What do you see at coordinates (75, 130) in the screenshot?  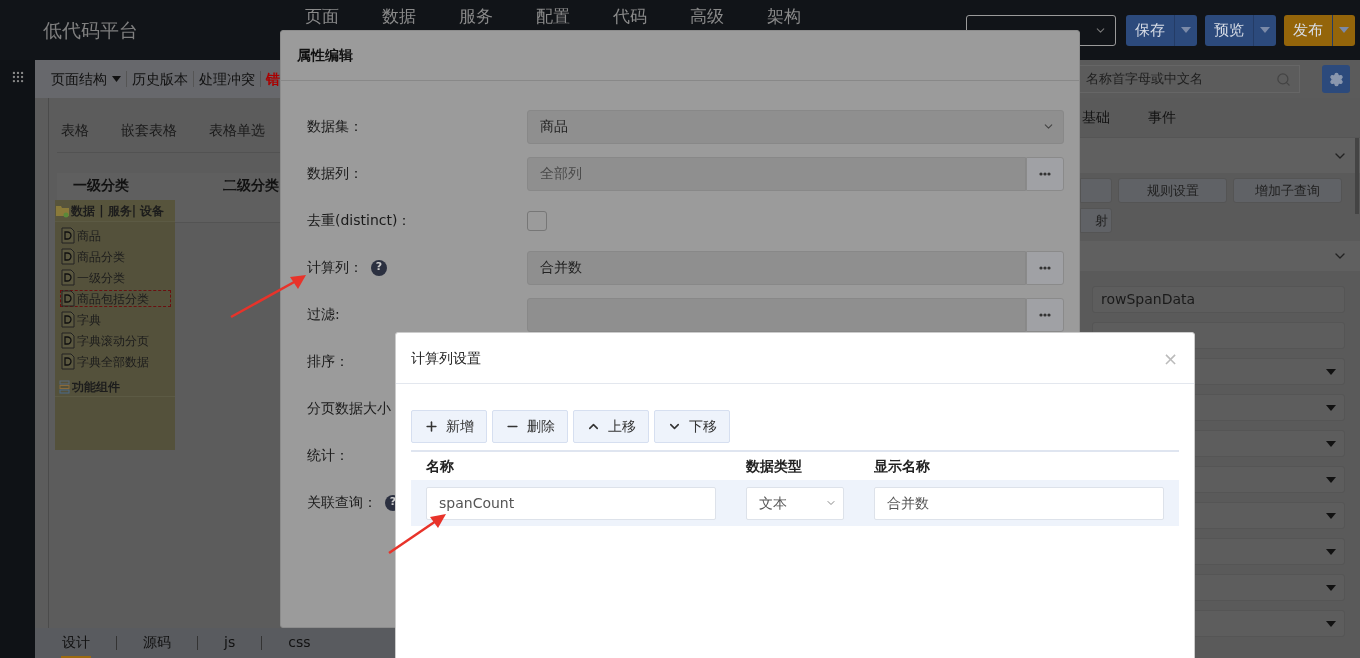 I see `component-tab: 表格` at bounding box center [75, 130].